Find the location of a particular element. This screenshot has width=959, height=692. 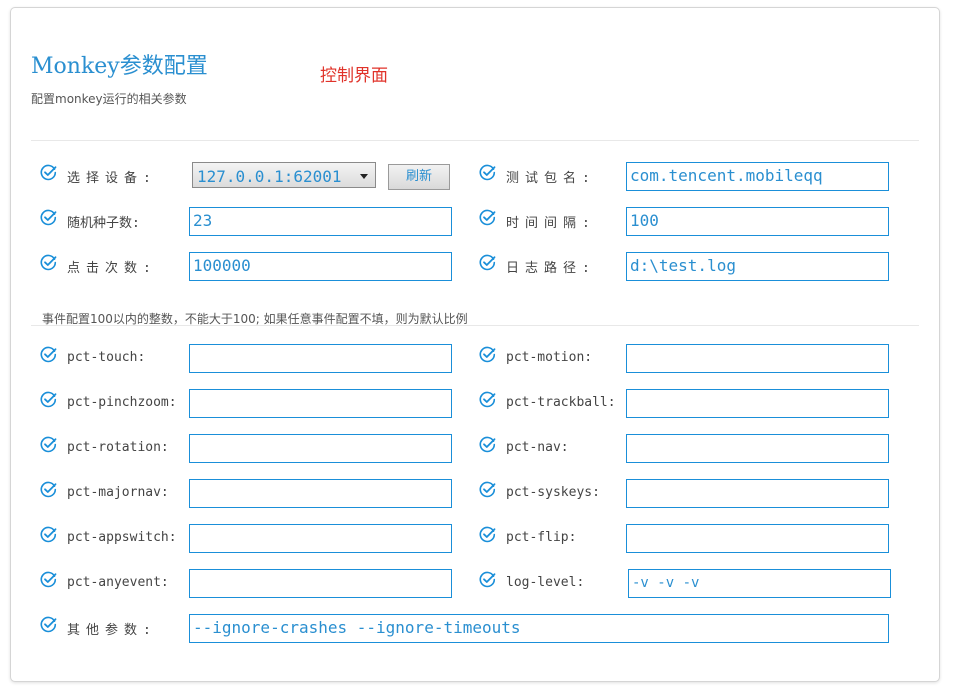

pct-motion-label: pct-motion: is located at coordinates (549, 357).